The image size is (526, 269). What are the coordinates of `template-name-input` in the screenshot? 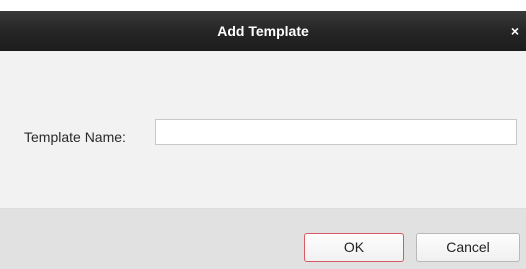 It's located at (336, 132).